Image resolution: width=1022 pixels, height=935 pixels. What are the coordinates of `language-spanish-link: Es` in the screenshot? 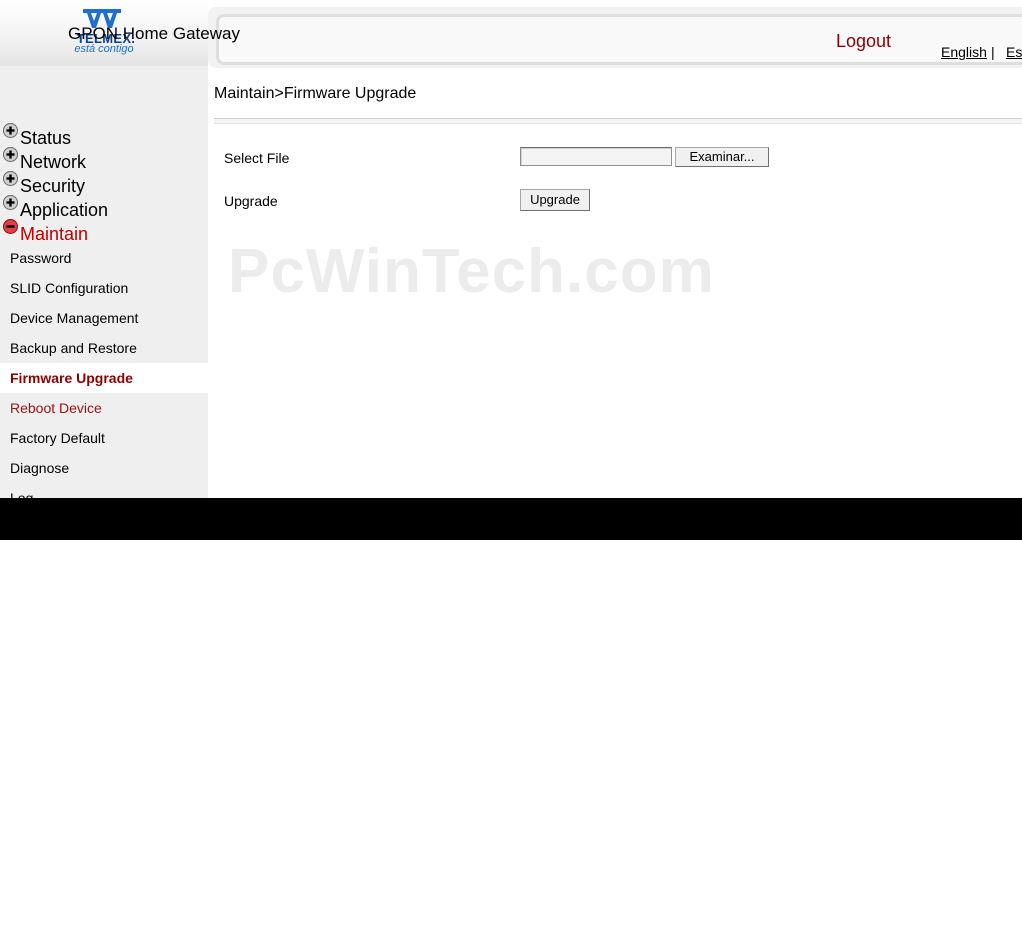 It's located at (1014, 52).